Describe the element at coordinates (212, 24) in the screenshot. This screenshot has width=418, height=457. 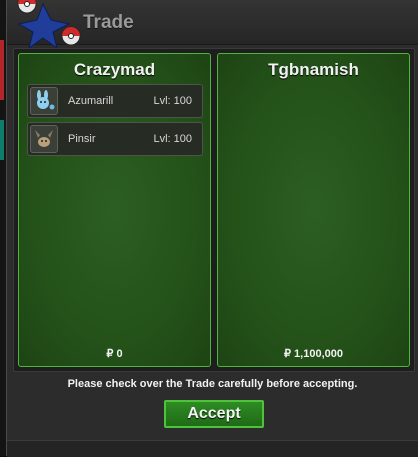
I see `title-bar: Trade` at that location.